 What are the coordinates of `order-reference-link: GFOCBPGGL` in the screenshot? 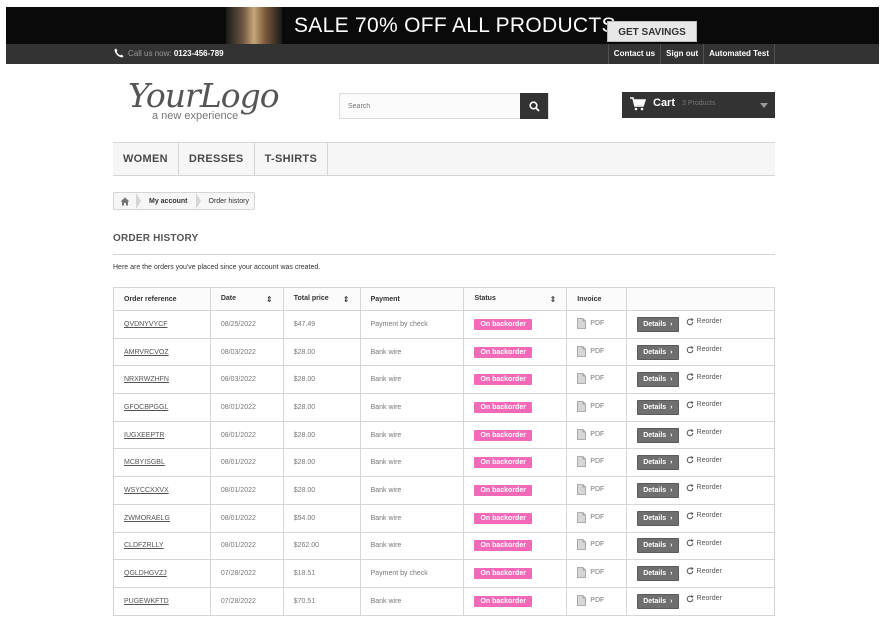 It's located at (162, 407).